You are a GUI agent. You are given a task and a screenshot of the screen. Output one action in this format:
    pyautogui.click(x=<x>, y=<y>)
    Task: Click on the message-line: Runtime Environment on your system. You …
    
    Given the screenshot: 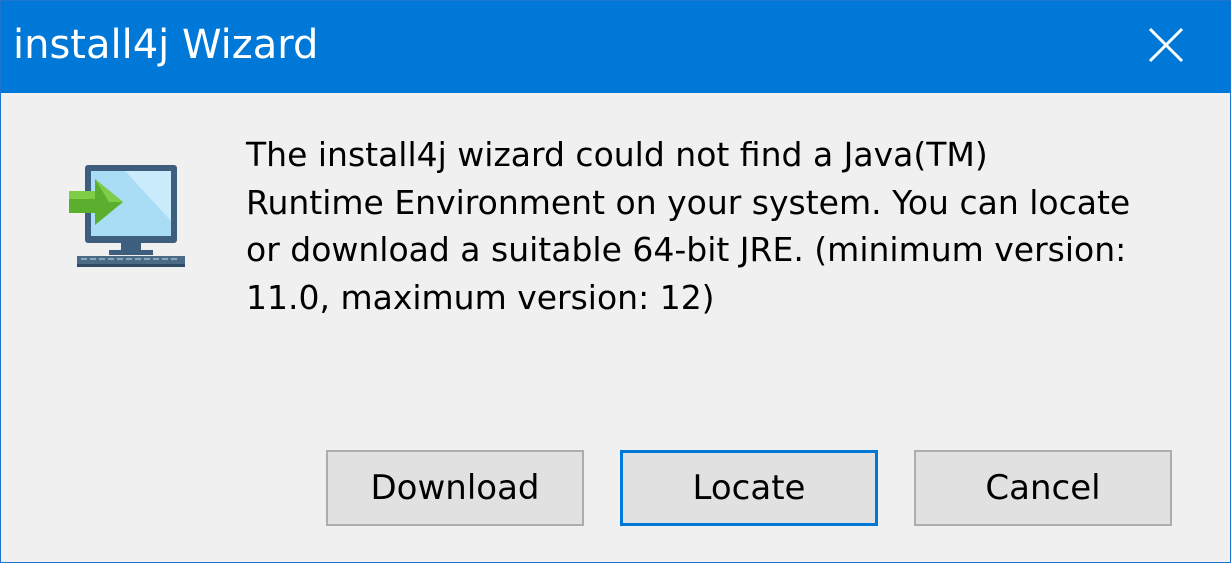 What is the action you would take?
    pyautogui.click(x=688, y=202)
    